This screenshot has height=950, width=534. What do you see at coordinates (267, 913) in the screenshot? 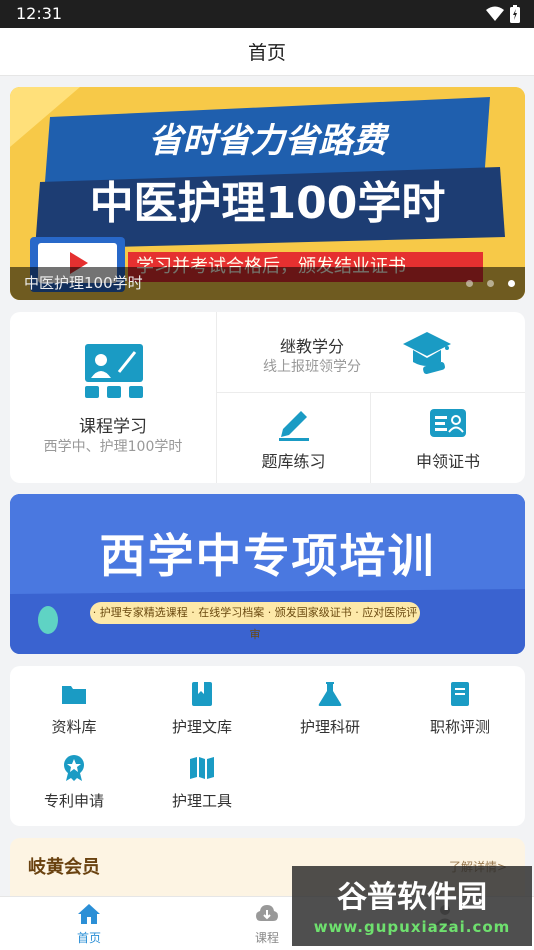
I see `cloud-icon` at bounding box center [267, 913].